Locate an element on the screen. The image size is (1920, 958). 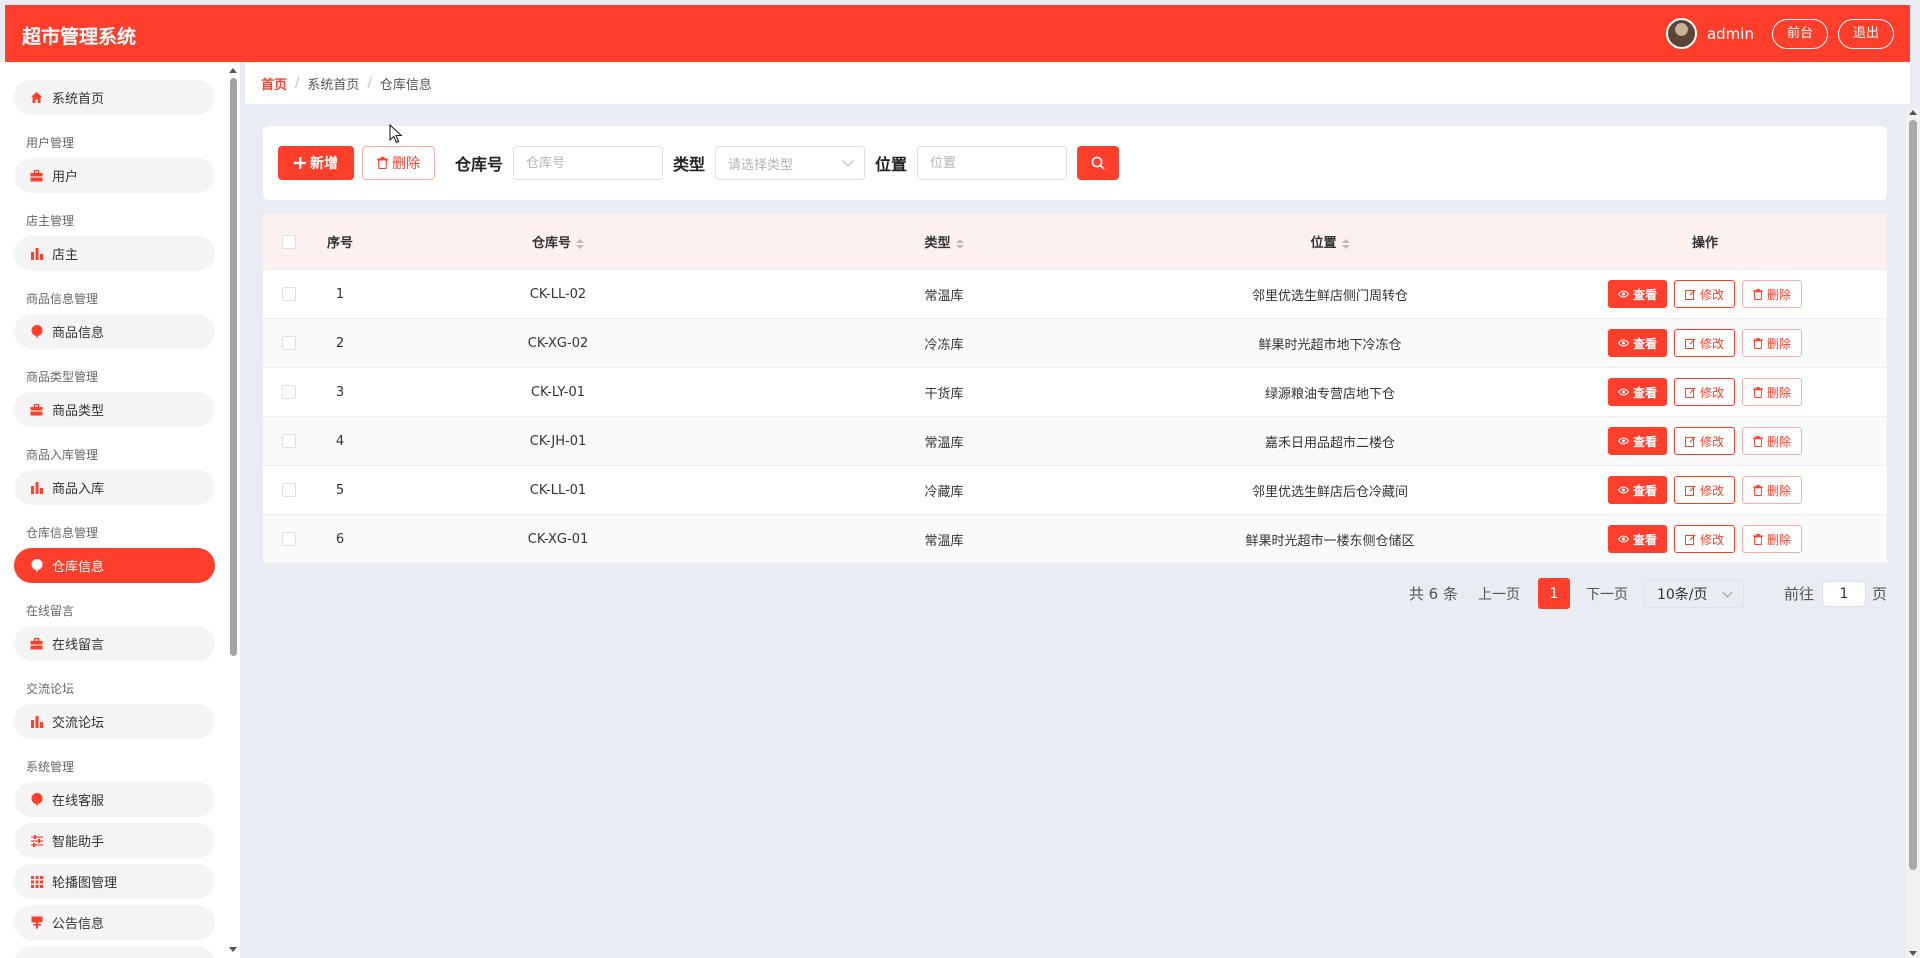
sidebar-item-stock-in: 商品入库 is located at coordinates (114, 487).